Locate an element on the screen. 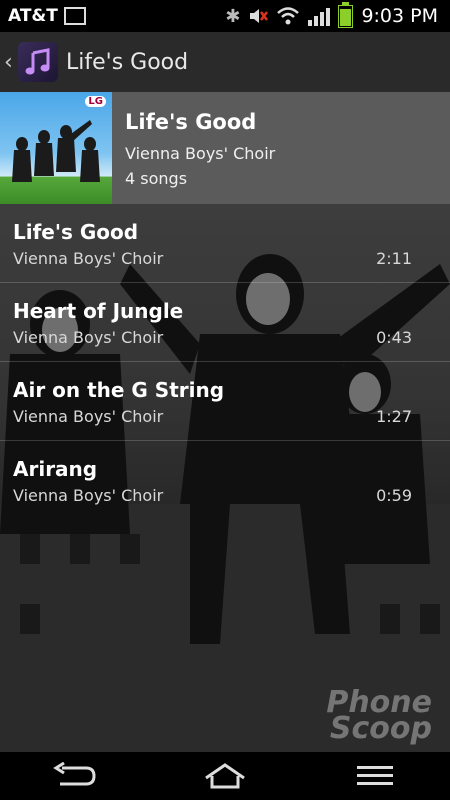 This screenshot has height=800, width=450. home-button is located at coordinates (225, 776).